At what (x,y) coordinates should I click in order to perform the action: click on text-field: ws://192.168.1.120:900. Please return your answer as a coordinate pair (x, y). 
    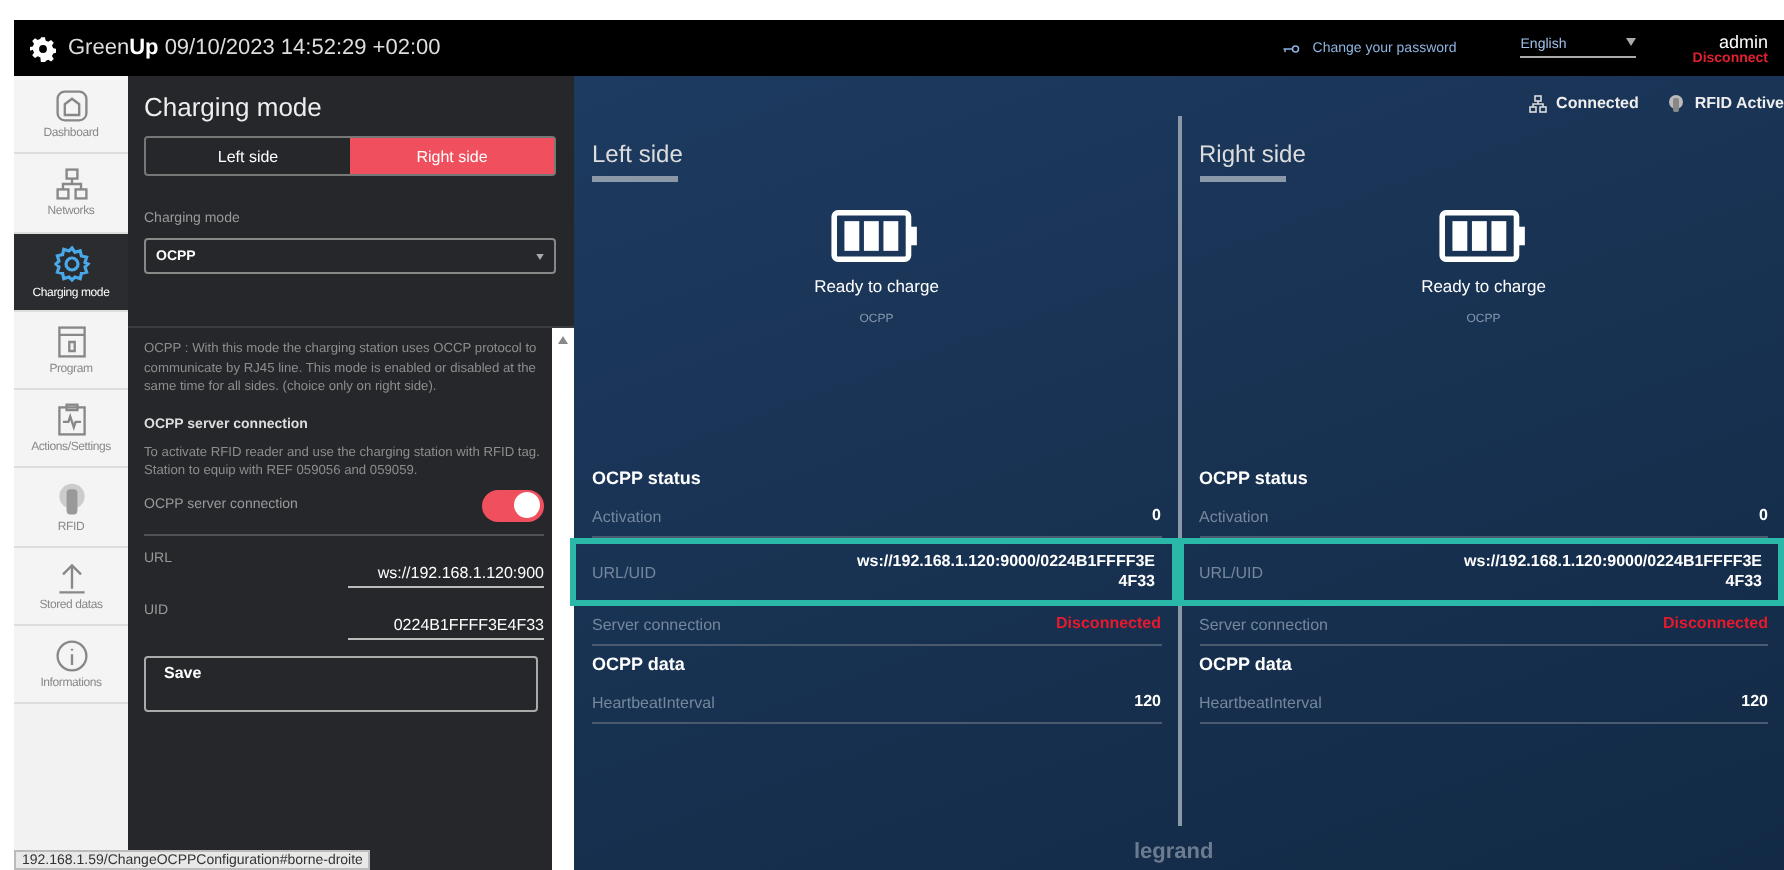
    Looking at the image, I should click on (446, 575).